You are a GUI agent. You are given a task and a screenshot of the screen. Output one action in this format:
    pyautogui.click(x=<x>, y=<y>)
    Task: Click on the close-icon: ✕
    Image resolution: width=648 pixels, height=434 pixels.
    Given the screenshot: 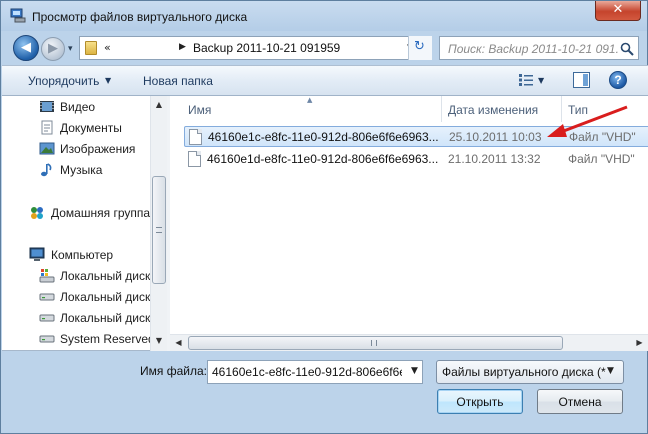 What is the action you would take?
    pyautogui.click(x=618, y=9)
    